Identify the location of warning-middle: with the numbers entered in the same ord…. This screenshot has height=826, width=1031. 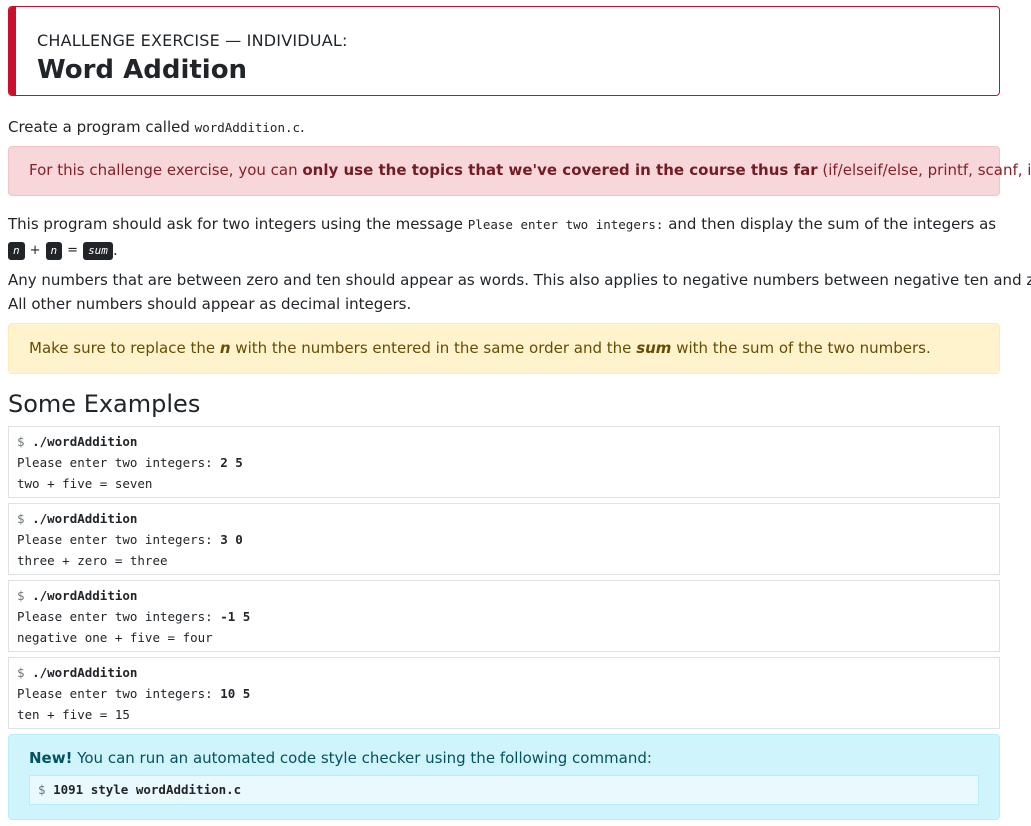
(433, 348).